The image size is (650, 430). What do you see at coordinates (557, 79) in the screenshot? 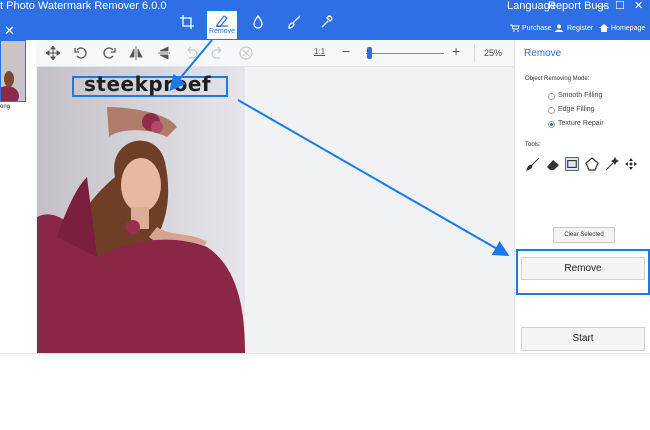
I see `removing-mode-label: Object Removing Mode:` at bounding box center [557, 79].